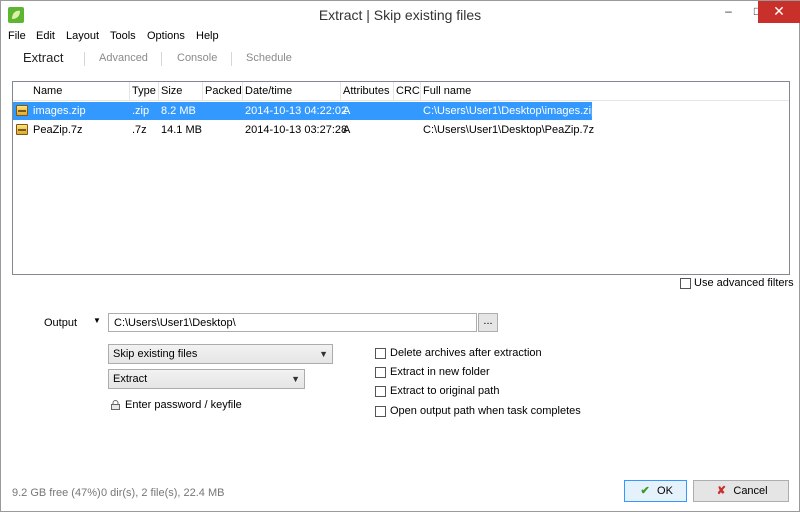 The image size is (800, 512). I want to click on open-output-path-label: Open output path when task completes, so click(485, 411).